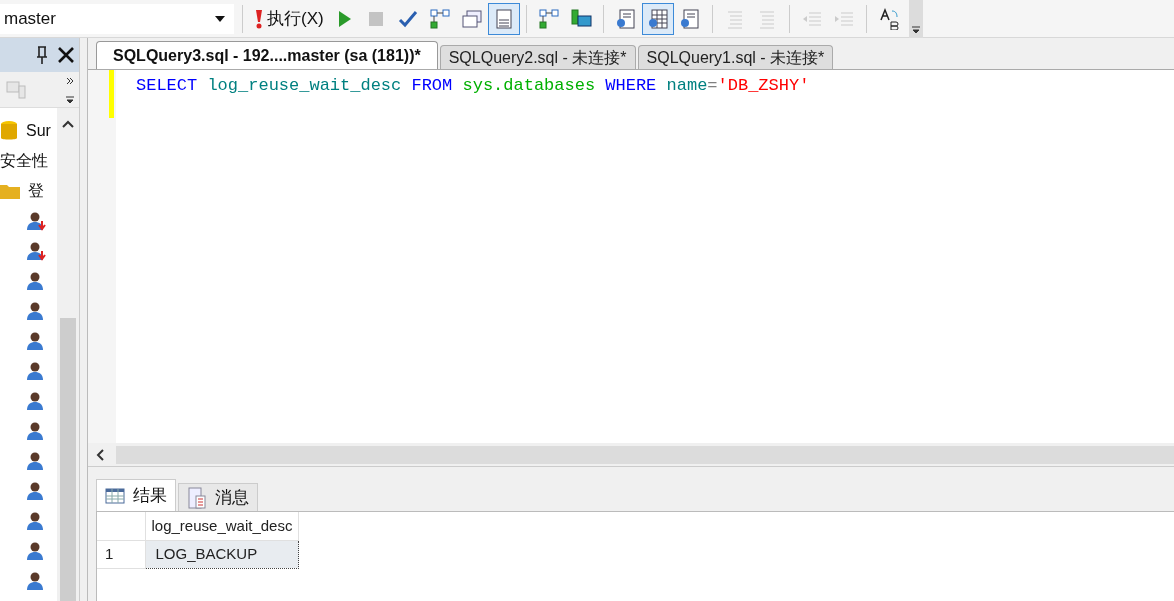 This screenshot has width=1174, height=601. What do you see at coordinates (68, 354) in the screenshot?
I see `scrollbar` at bounding box center [68, 354].